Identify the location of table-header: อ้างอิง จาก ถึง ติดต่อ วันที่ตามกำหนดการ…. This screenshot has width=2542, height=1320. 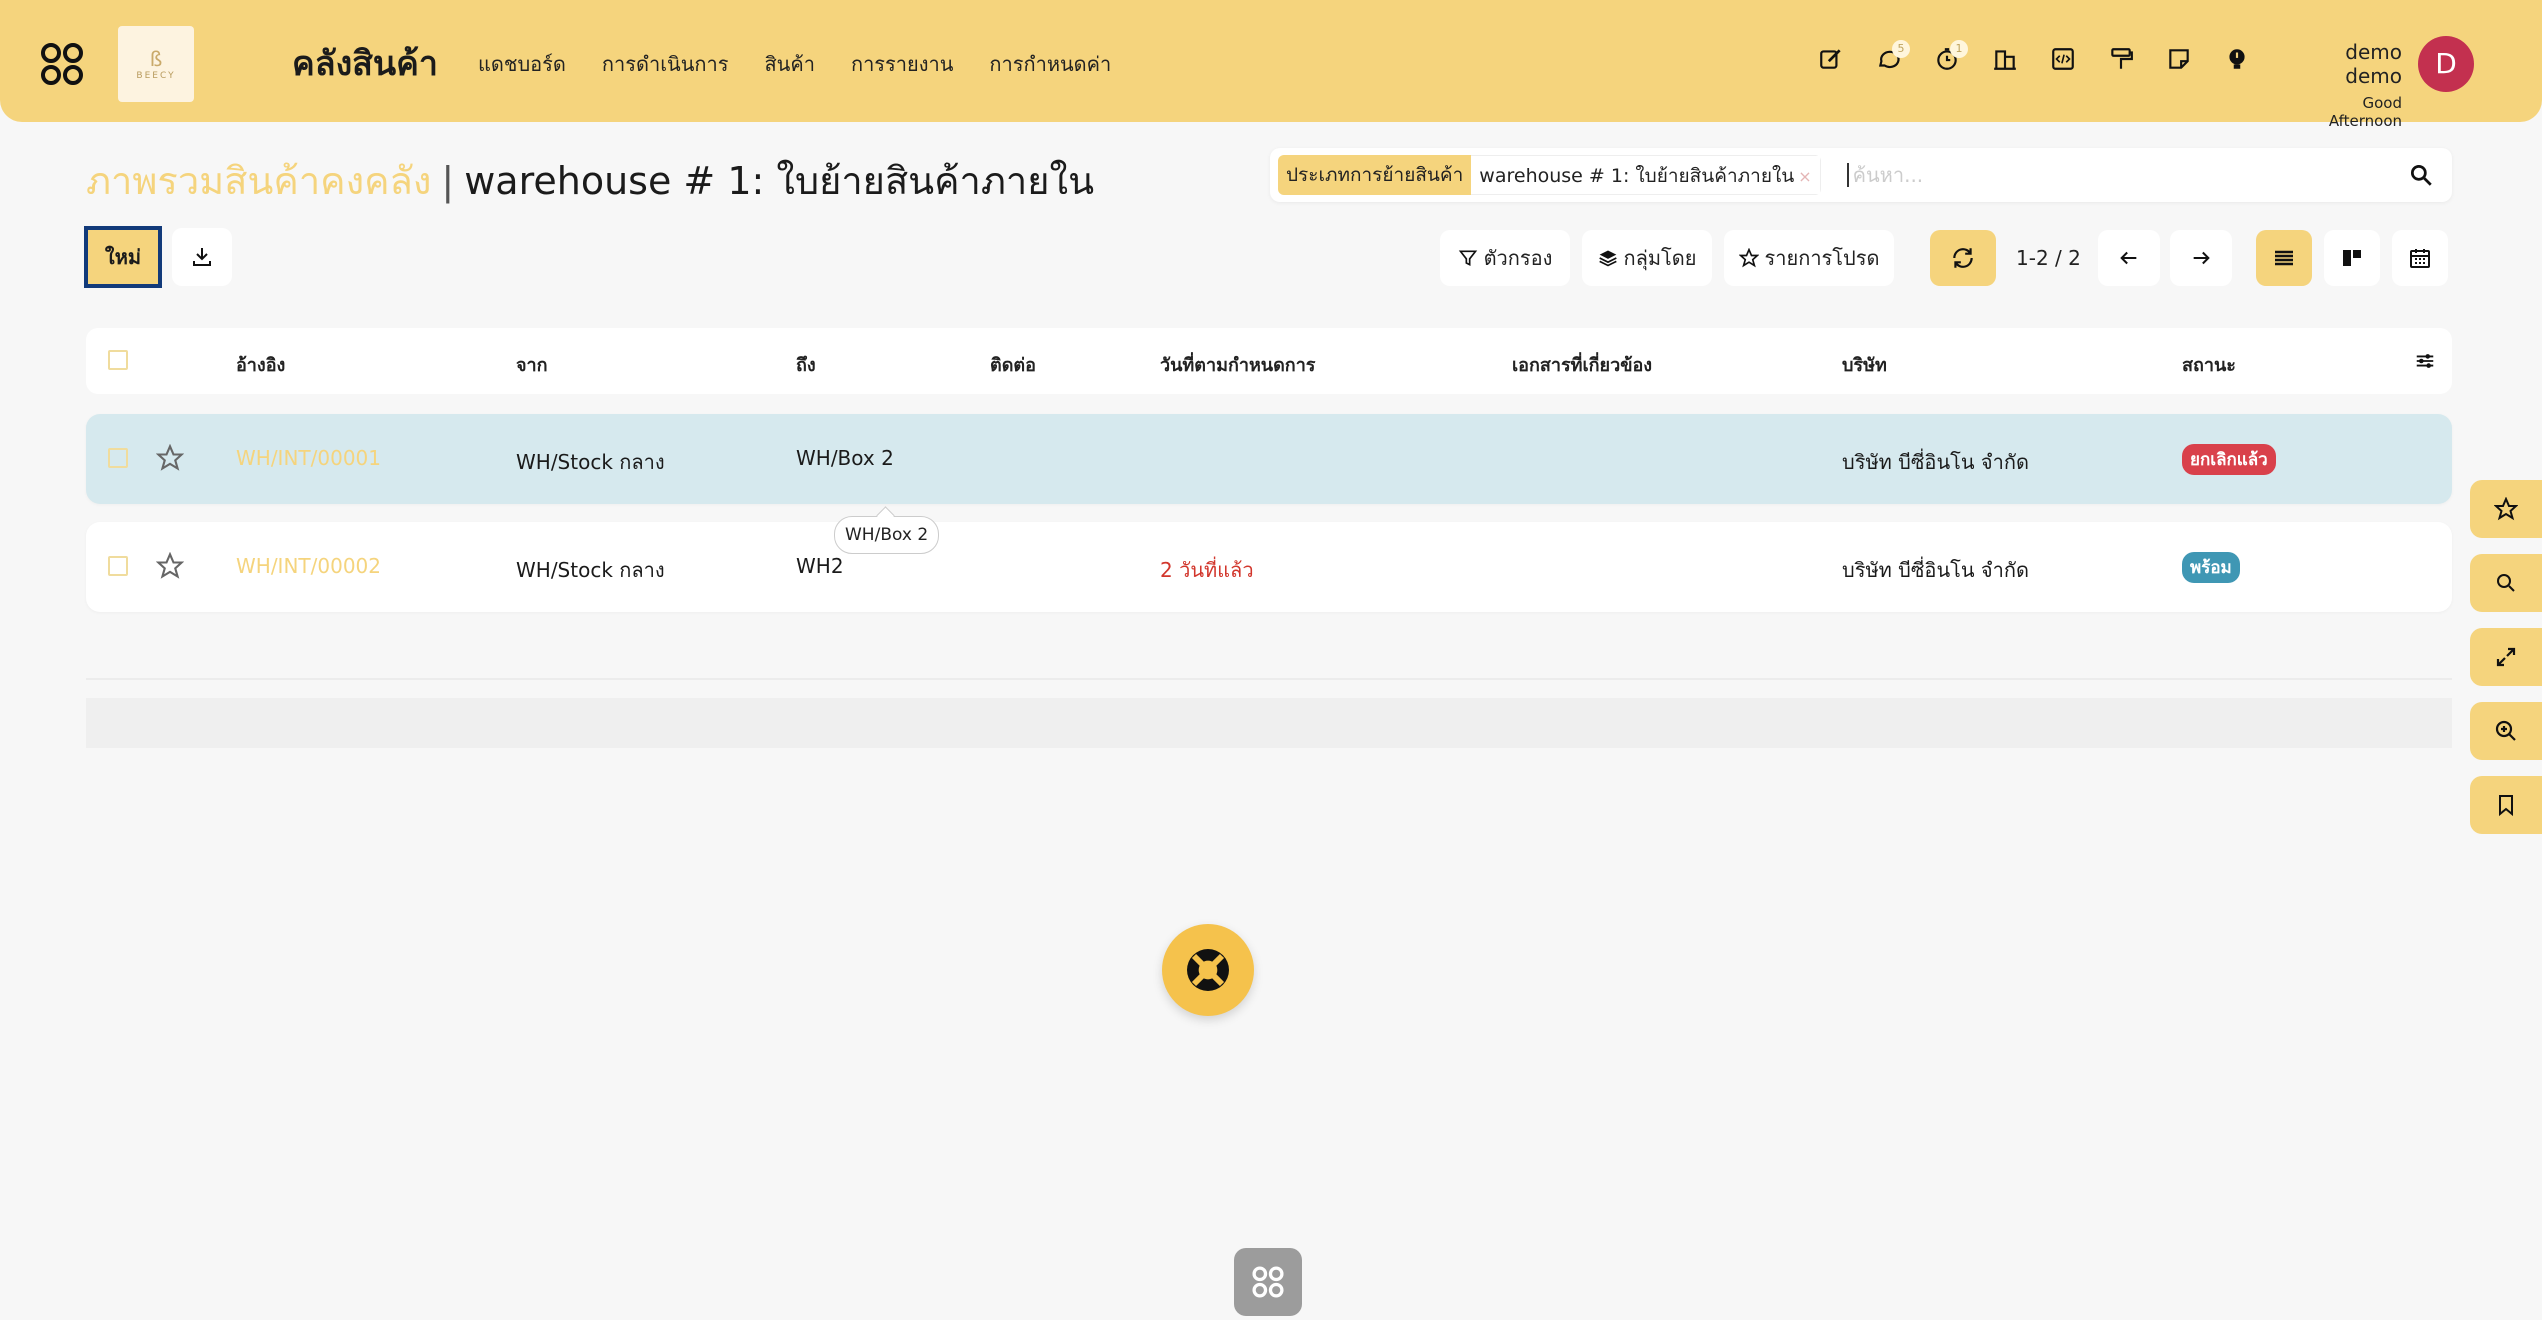
(1269, 361).